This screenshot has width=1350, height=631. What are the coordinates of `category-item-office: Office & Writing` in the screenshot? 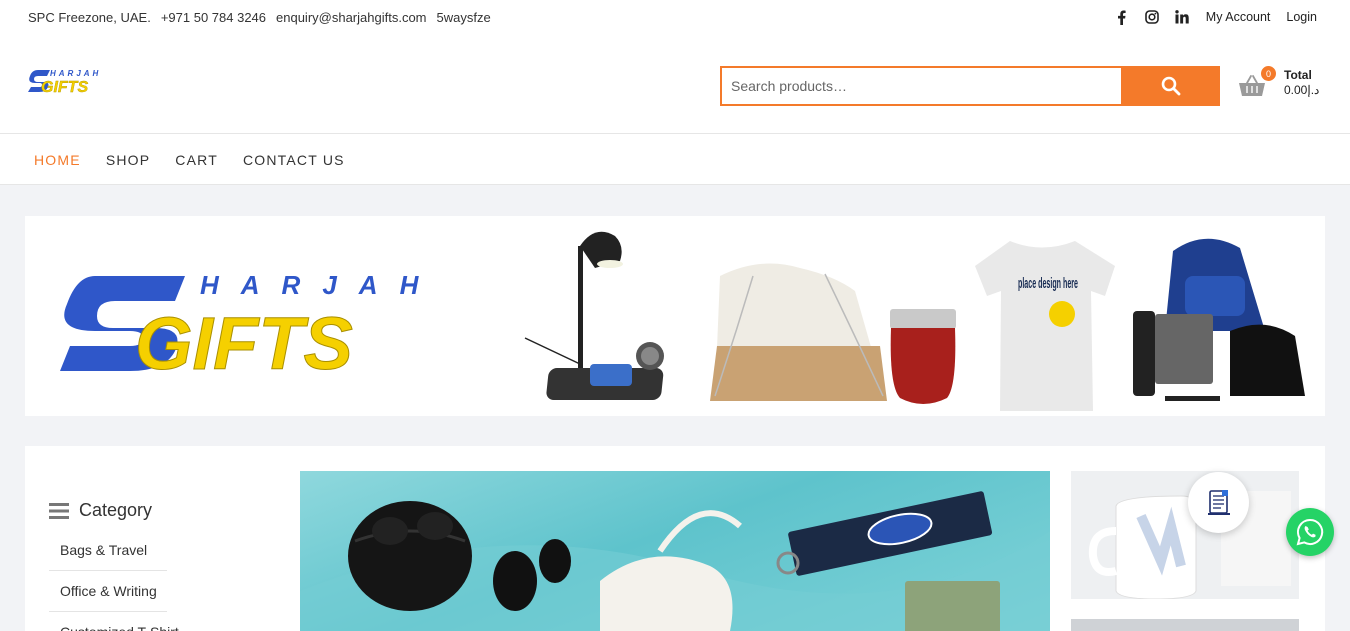 It's located at (108, 591).